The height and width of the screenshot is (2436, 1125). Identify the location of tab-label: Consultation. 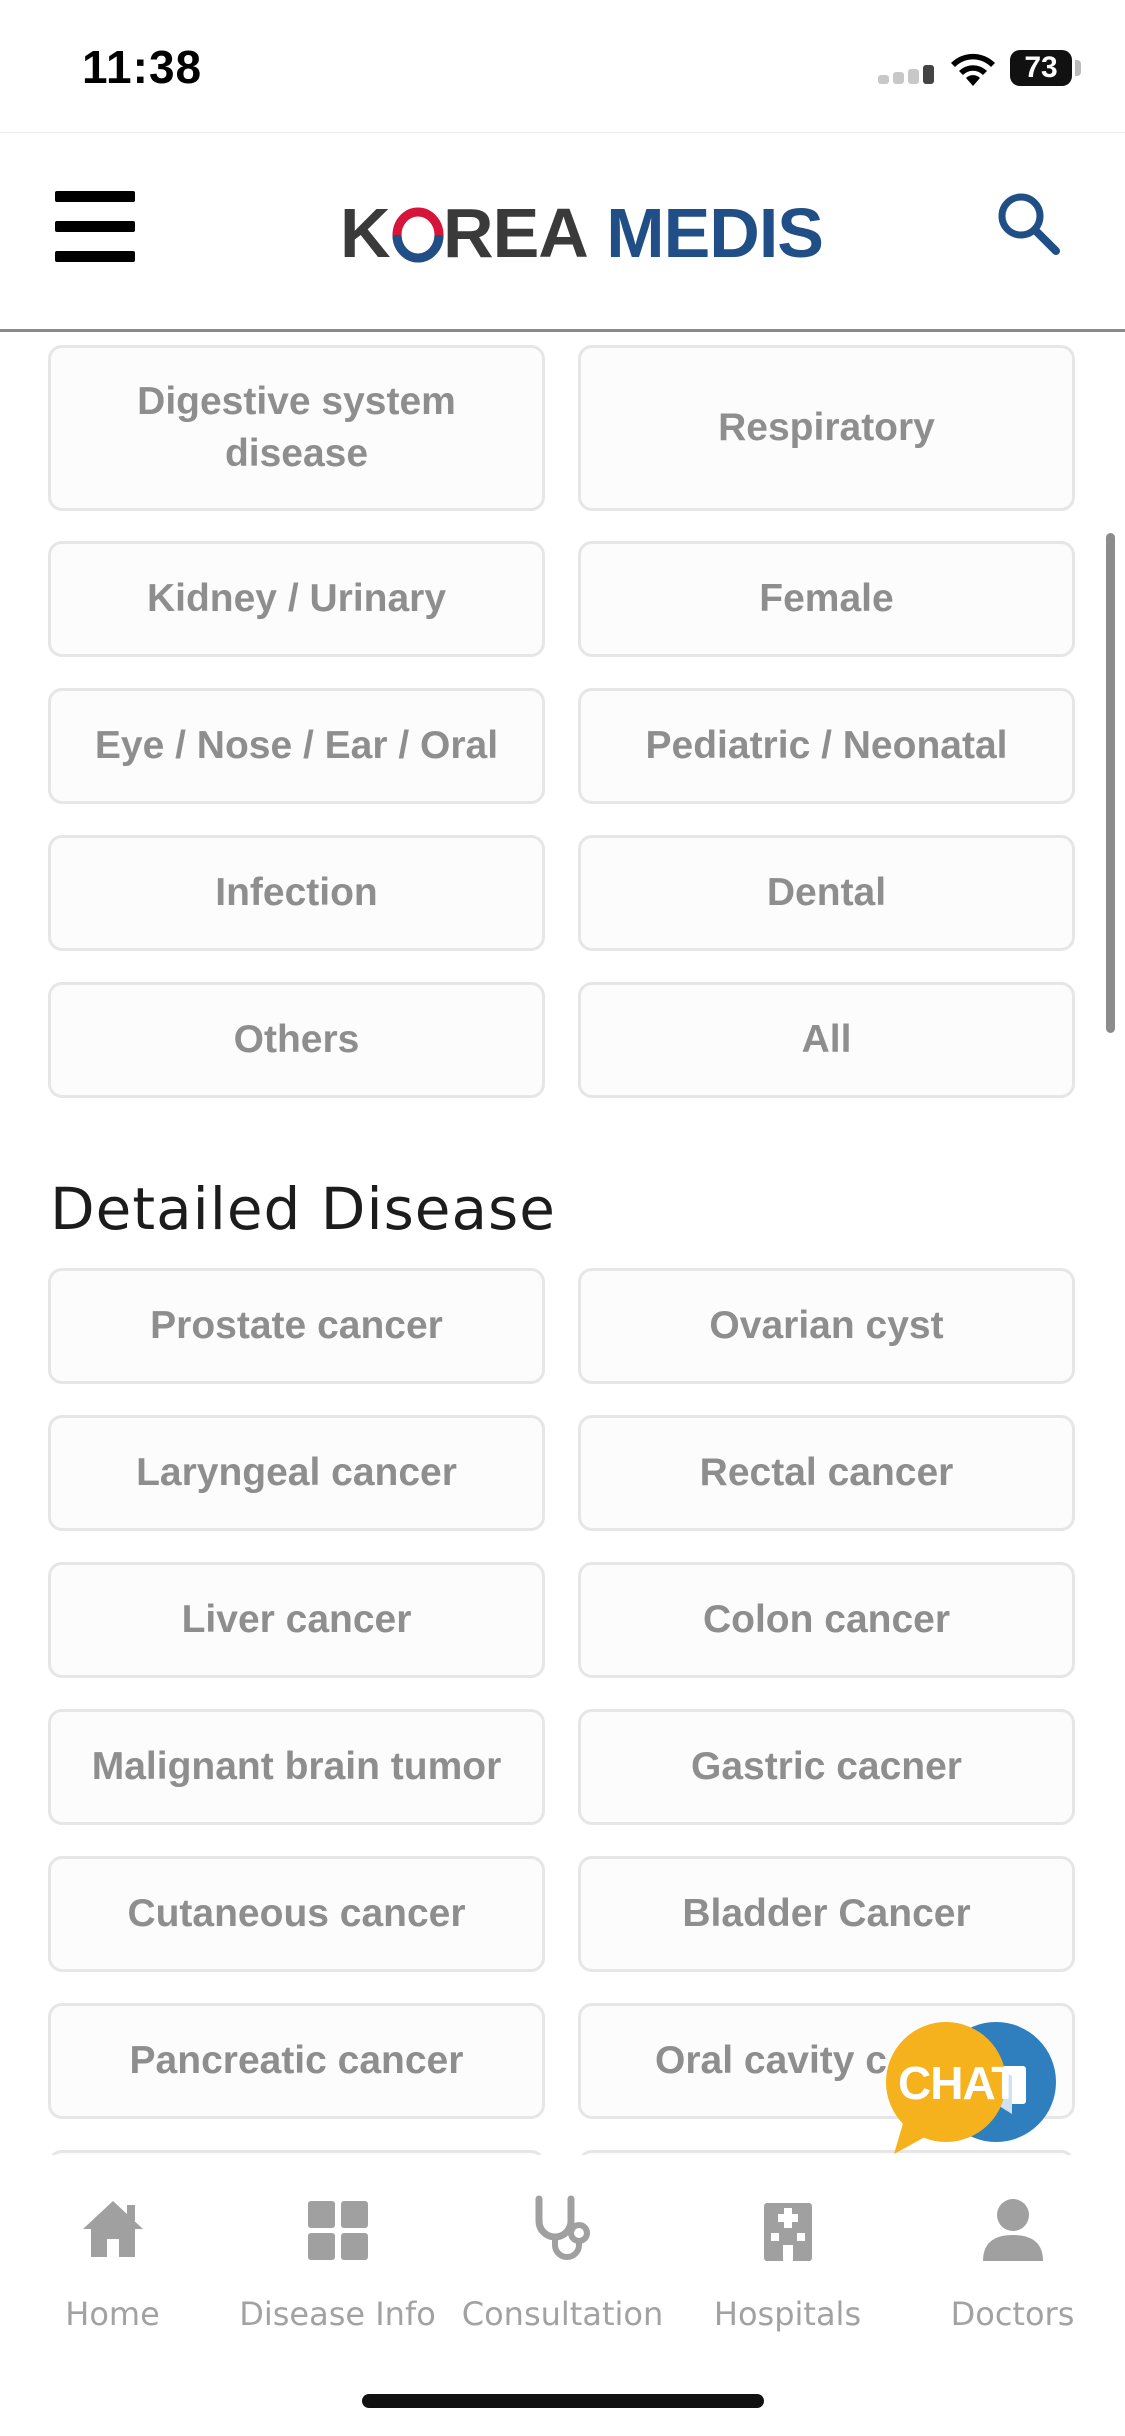
(562, 2314).